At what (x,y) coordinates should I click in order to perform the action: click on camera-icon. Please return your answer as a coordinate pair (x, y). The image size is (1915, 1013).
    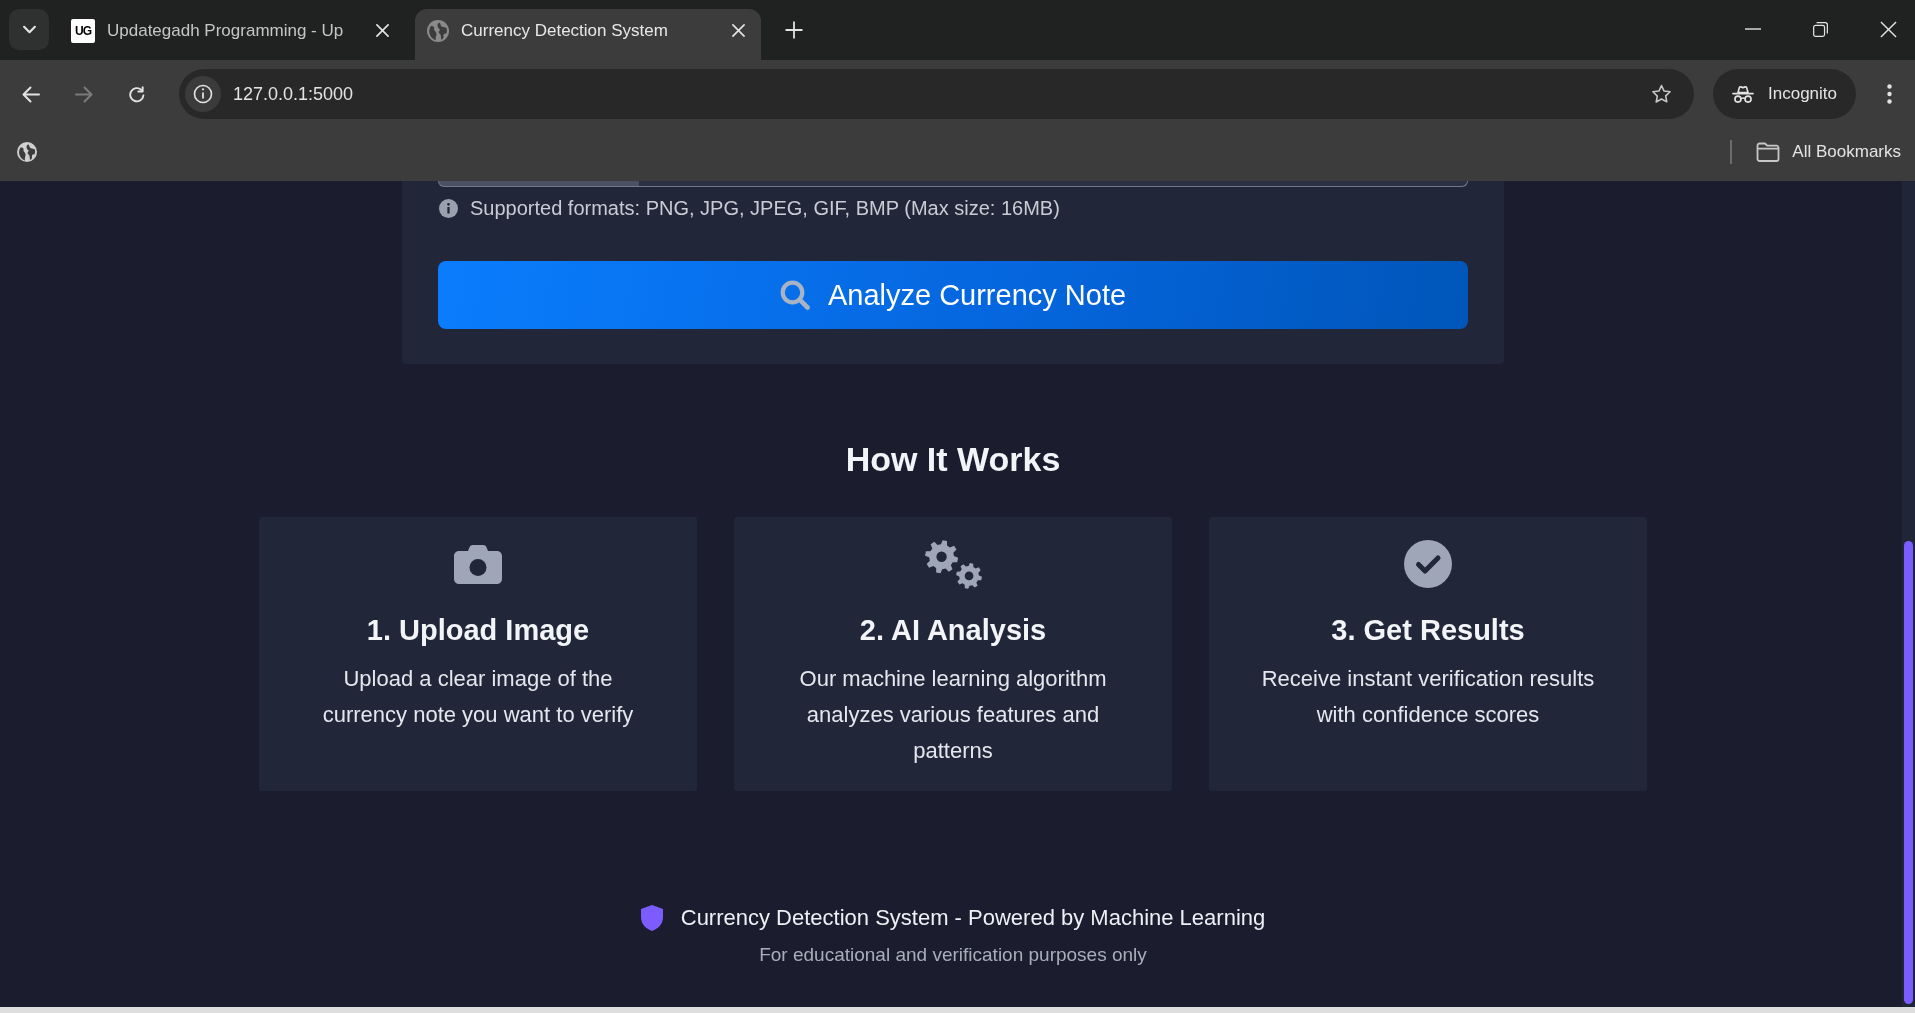
    Looking at the image, I should click on (478, 564).